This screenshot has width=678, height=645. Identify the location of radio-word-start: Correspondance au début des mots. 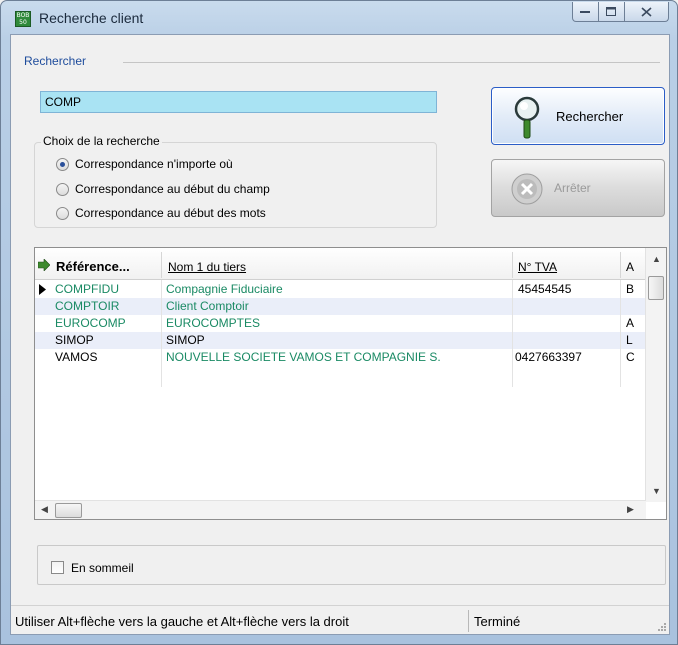
(161, 213).